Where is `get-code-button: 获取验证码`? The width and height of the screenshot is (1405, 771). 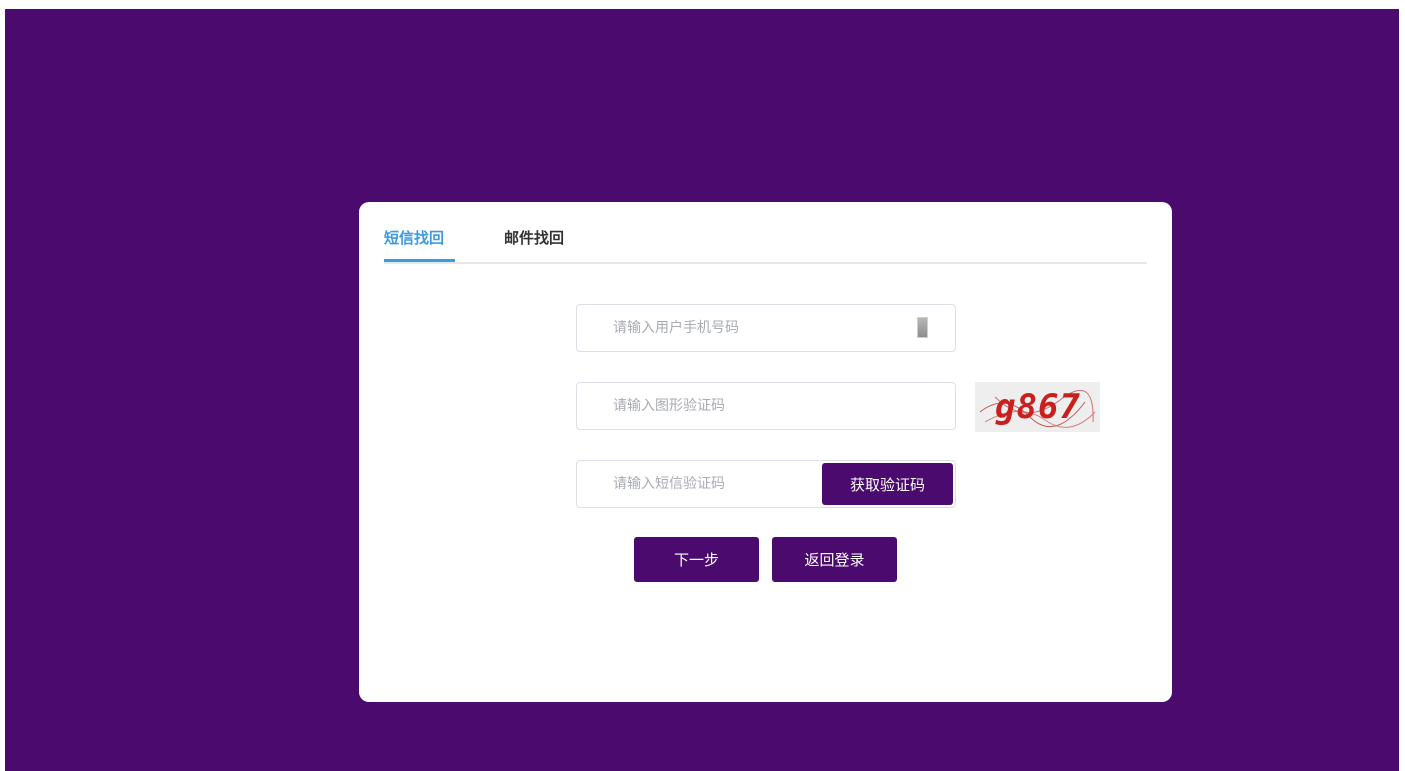 get-code-button: 获取验证码 is located at coordinates (887, 484).